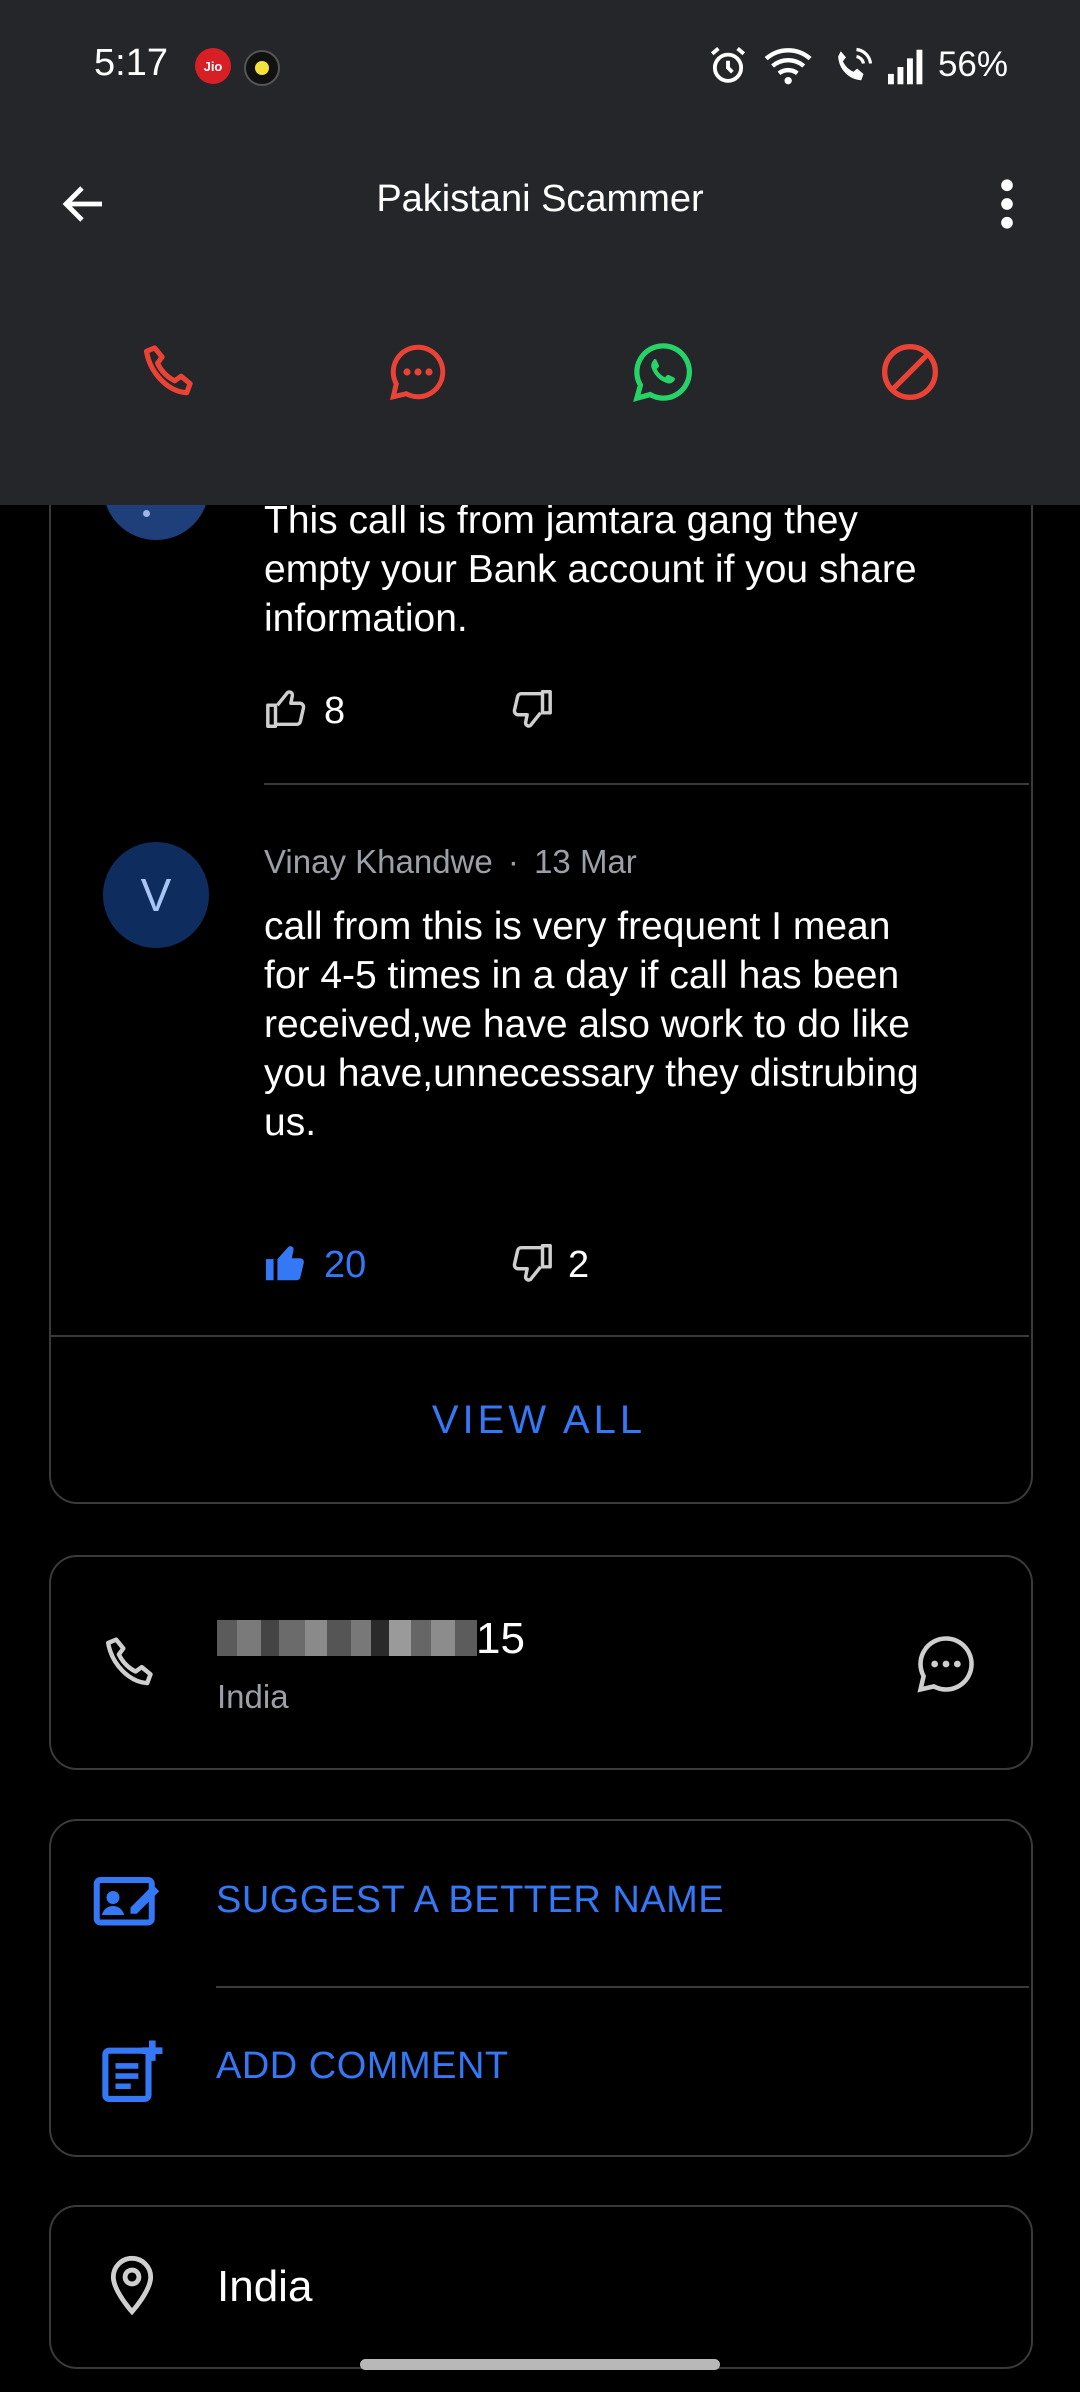 Image resolution: width=1080 pixels, height=2392 pixels. What do you see at coordinates (362, 2066) in the screenshot?
I see `add-comment-label: ADD COMMENT` at bounding box center [362, 2066].